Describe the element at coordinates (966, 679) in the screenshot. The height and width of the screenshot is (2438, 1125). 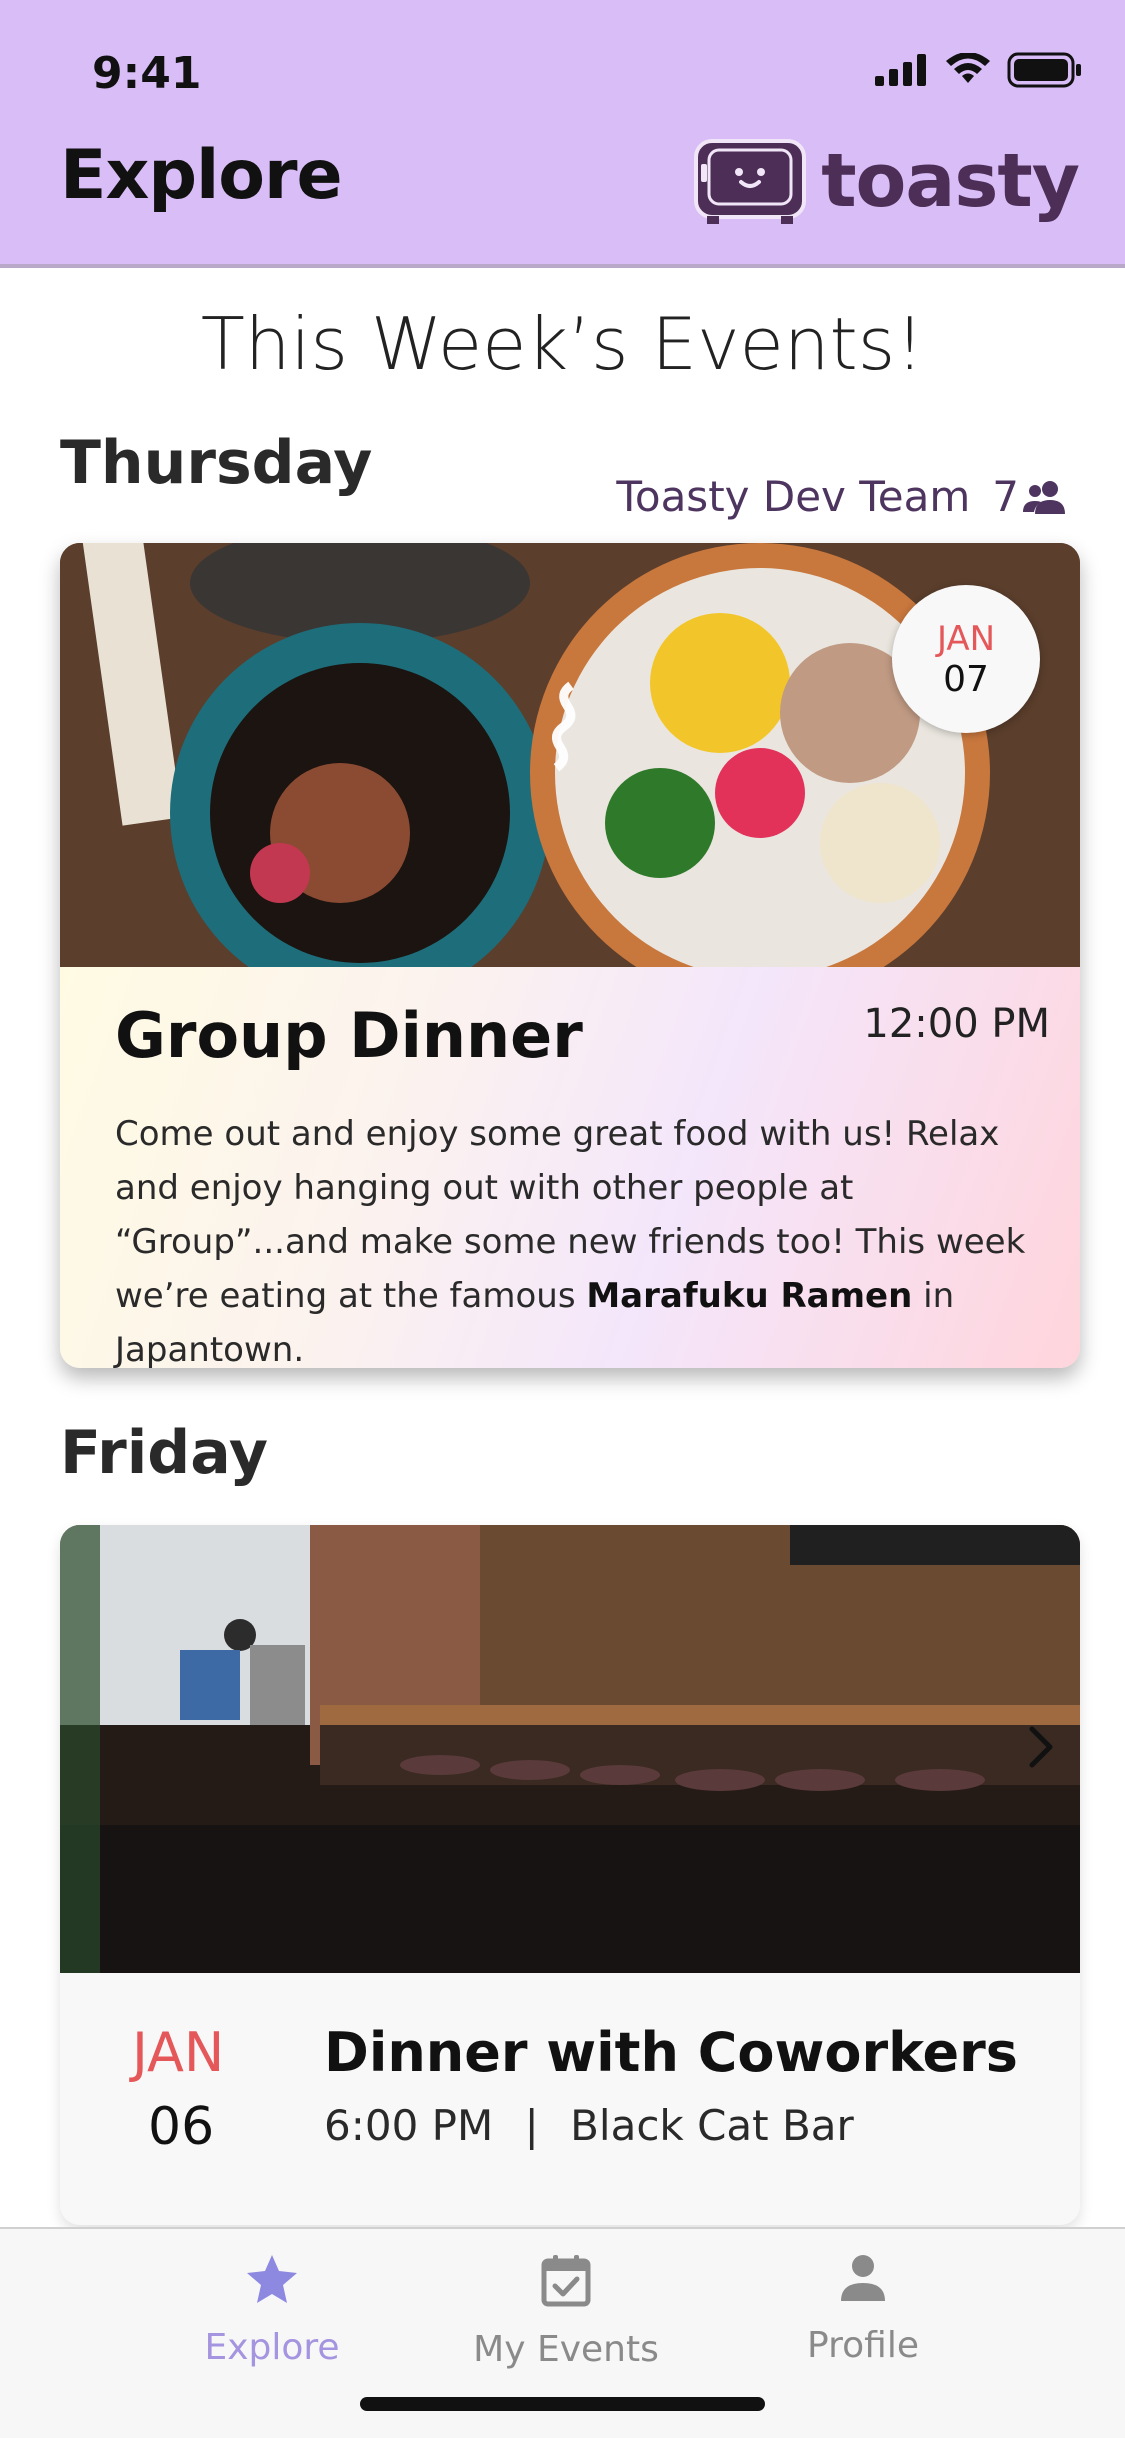
I see `event-day: 07` at that location.